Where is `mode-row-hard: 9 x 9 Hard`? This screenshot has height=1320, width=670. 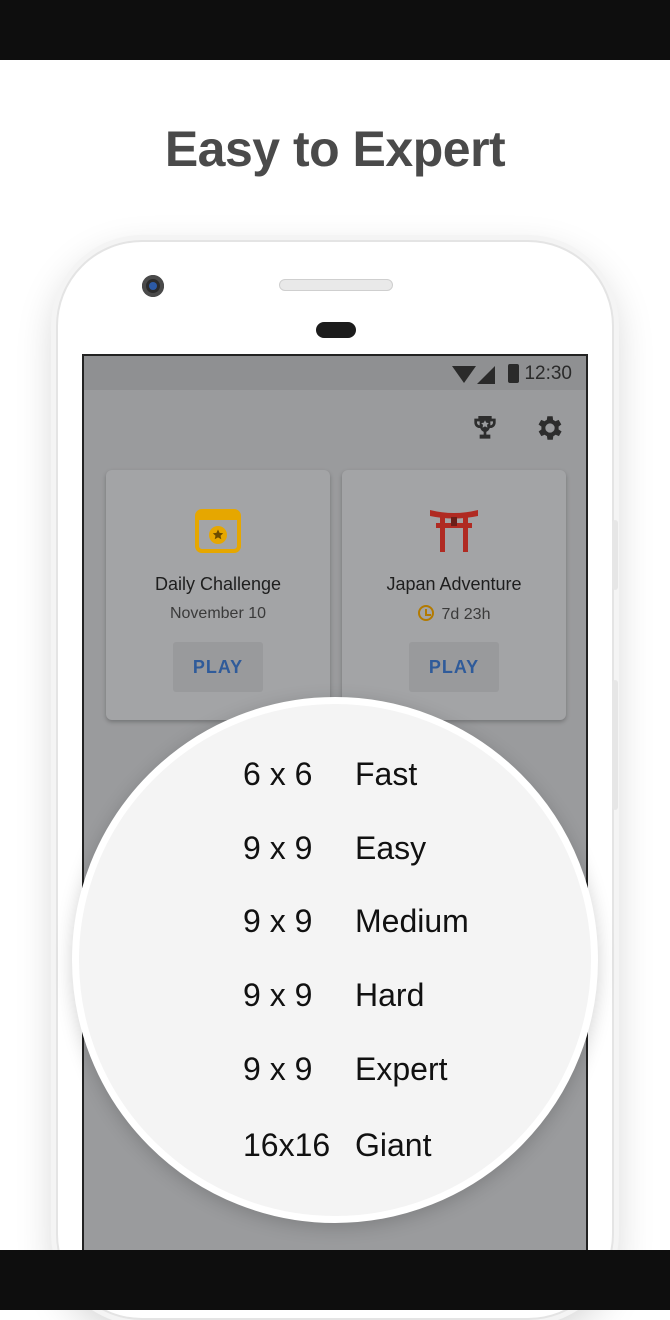
mode-row-hard: 9 x 9 Hard is located at coordinates (342, 997).